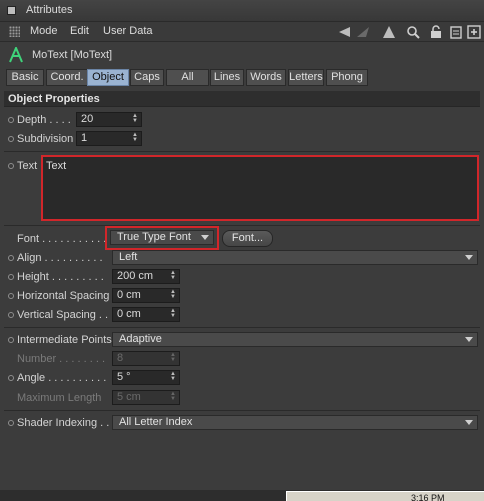  What do you see at coordinates (187, 77) in the screenshot?
I see `tab-all: All` at bounding box center [187, 77].